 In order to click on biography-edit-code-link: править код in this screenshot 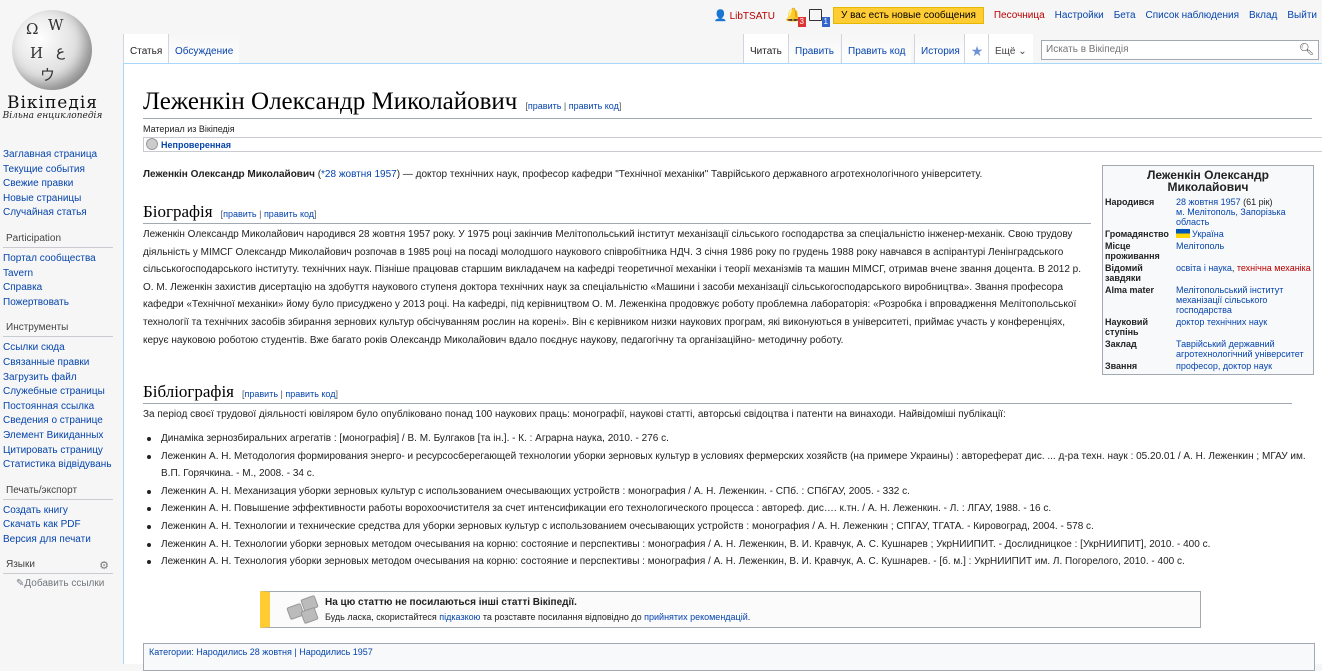, I will do `click(289, 214)`.